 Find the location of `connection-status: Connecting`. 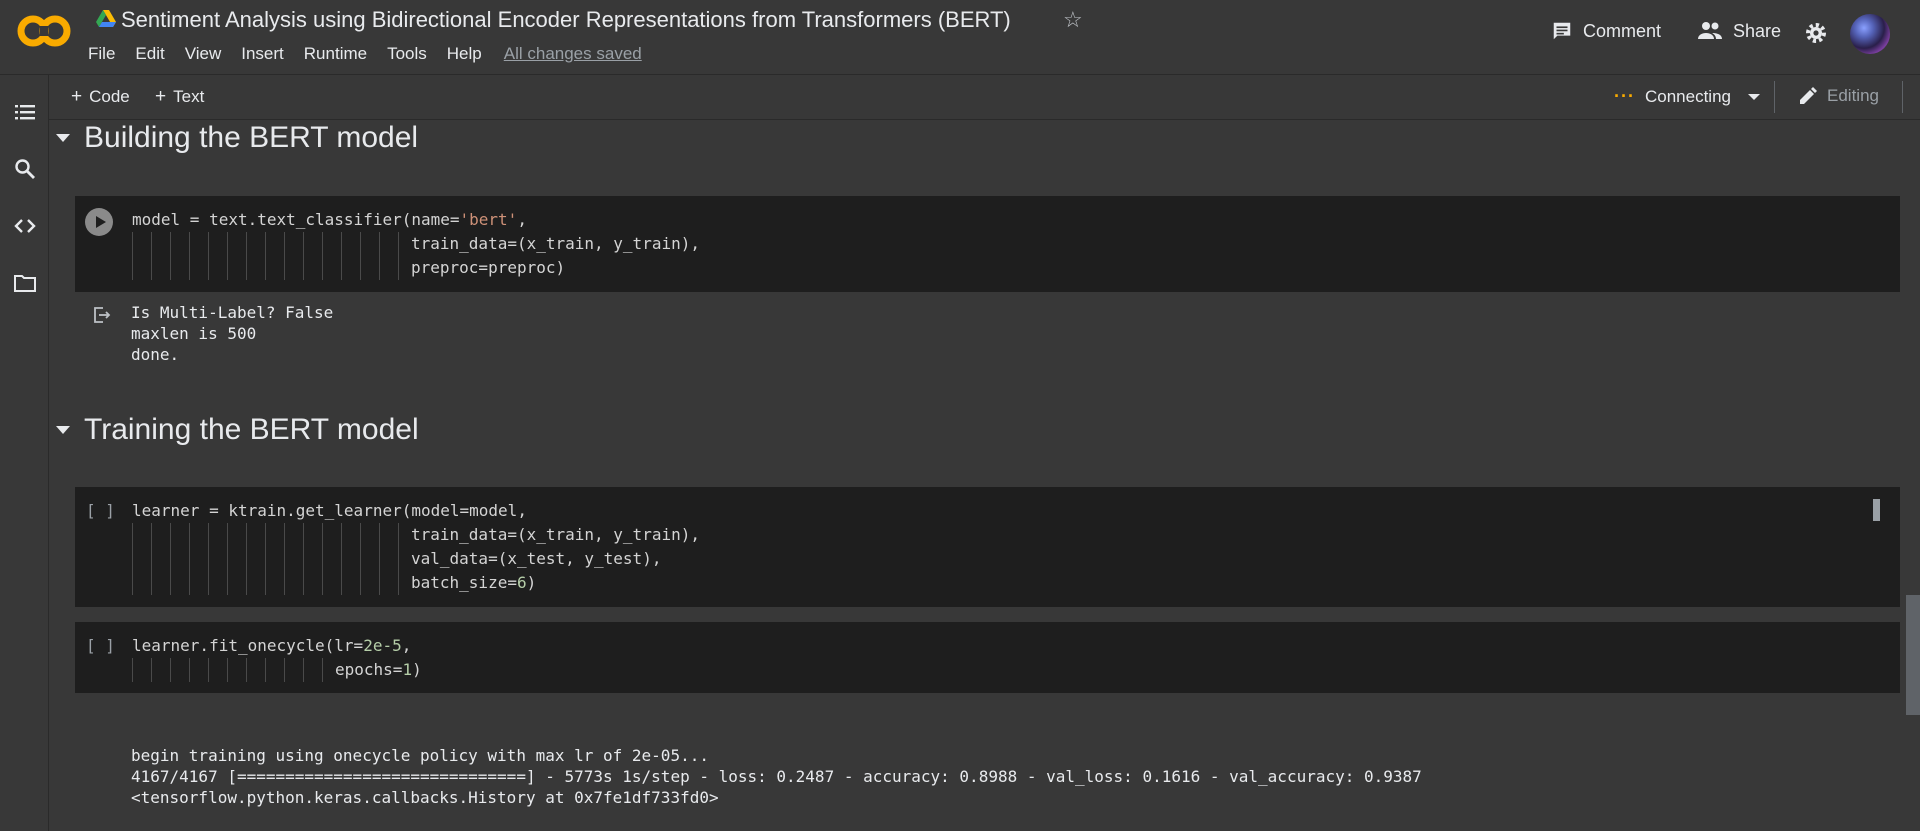

connection-status: Connecting is located at coordinates (1687, 96).